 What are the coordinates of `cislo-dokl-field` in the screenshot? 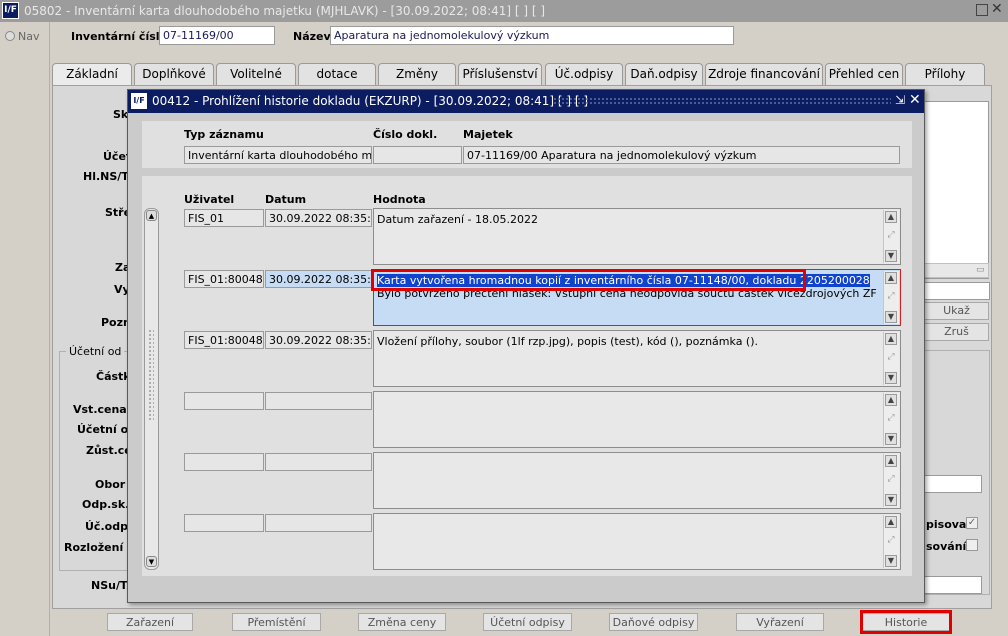 It's located at (417, 155).